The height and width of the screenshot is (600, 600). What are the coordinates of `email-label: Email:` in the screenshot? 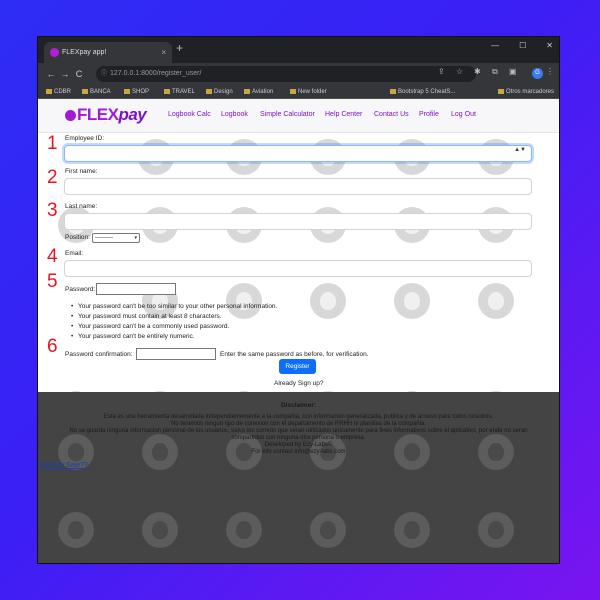 It's located at (74, 253).